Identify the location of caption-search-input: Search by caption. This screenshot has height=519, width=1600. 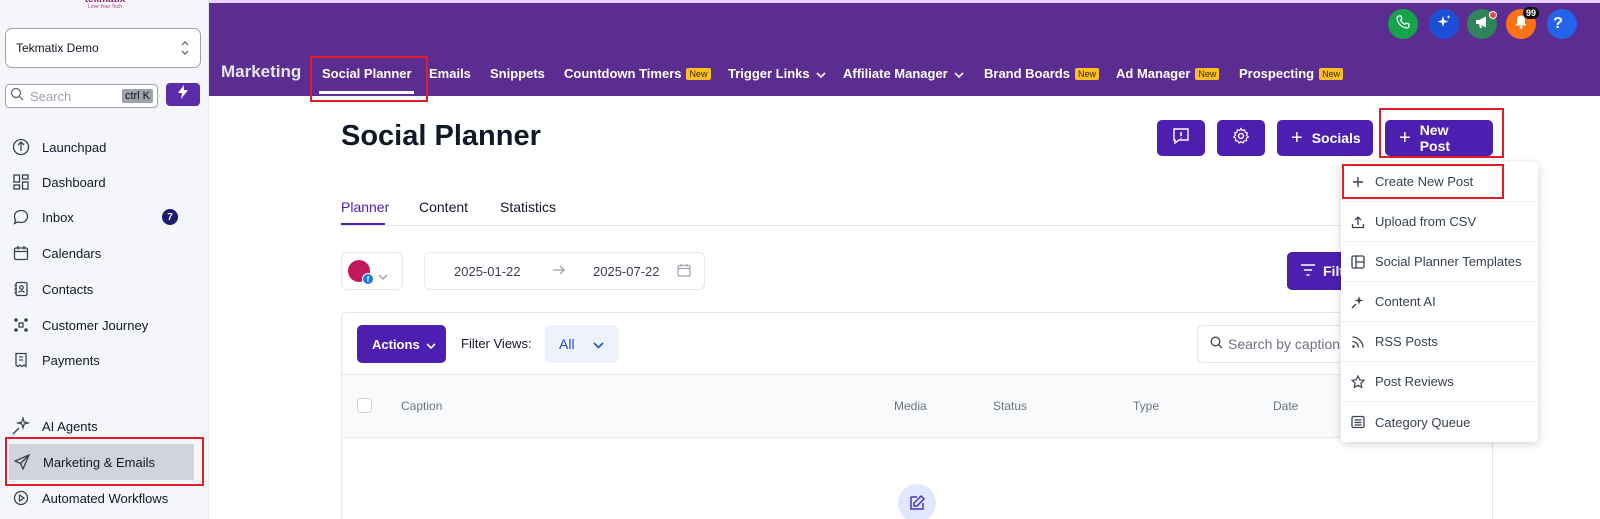
(1277, 344).